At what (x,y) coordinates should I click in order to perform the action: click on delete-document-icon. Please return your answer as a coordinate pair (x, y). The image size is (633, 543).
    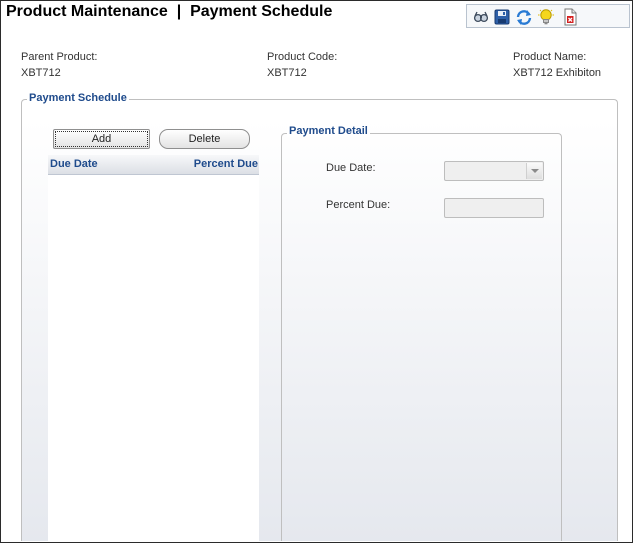
    Looking at the image, I should click on (570, 17).